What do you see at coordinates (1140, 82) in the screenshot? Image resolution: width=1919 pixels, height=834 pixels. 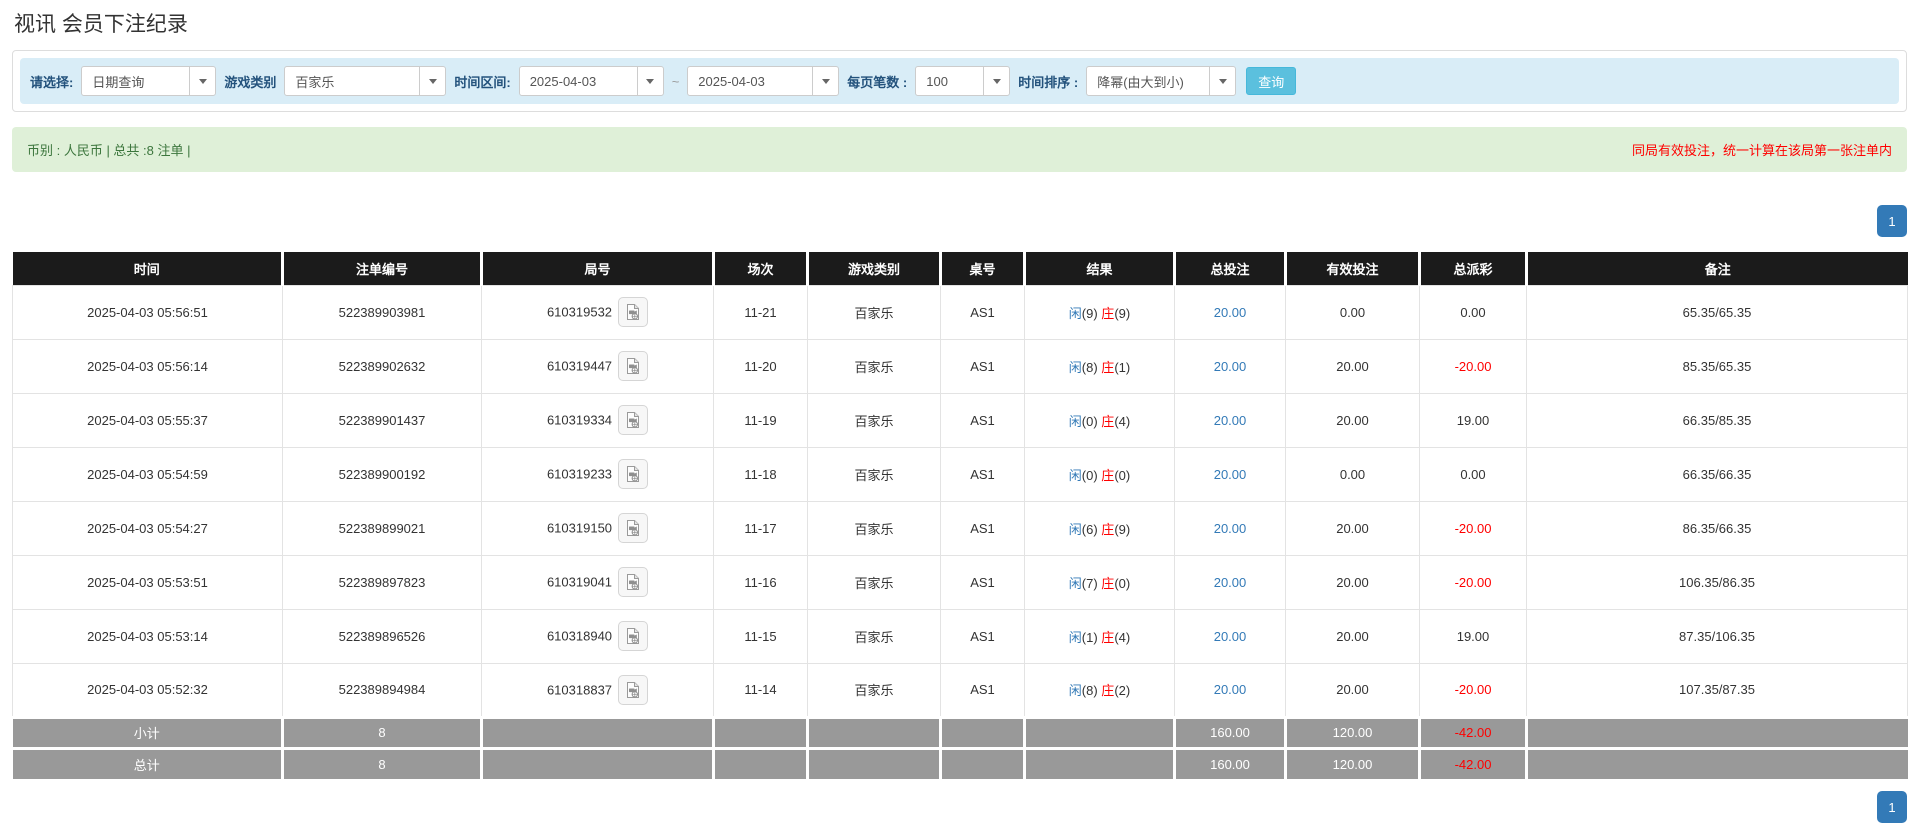 I see `time-sort-value: 降幂(由大到小)` at bounding box center [1140, 82].